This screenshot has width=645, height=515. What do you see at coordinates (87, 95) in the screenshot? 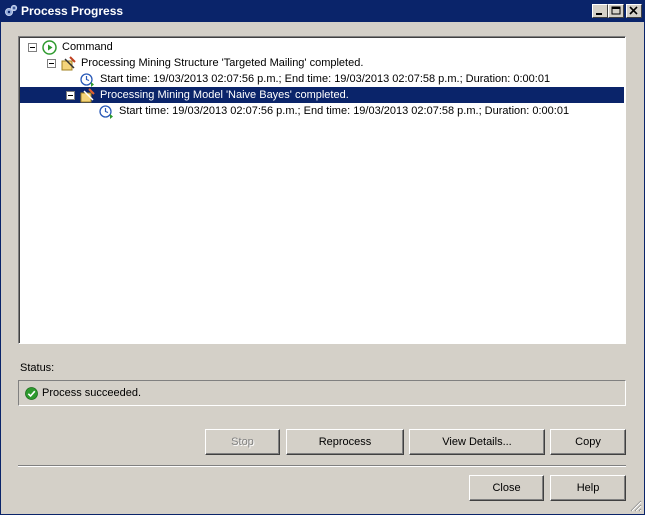
I see `mining-model-icon` at bounding box center [87, 95].